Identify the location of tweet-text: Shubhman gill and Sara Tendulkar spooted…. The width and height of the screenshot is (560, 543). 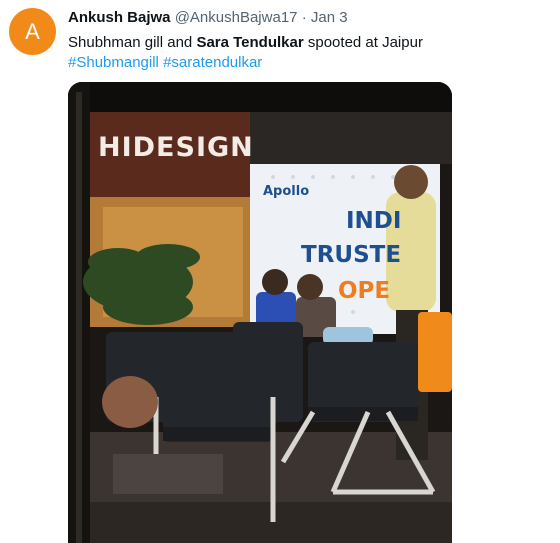
(308, 53).